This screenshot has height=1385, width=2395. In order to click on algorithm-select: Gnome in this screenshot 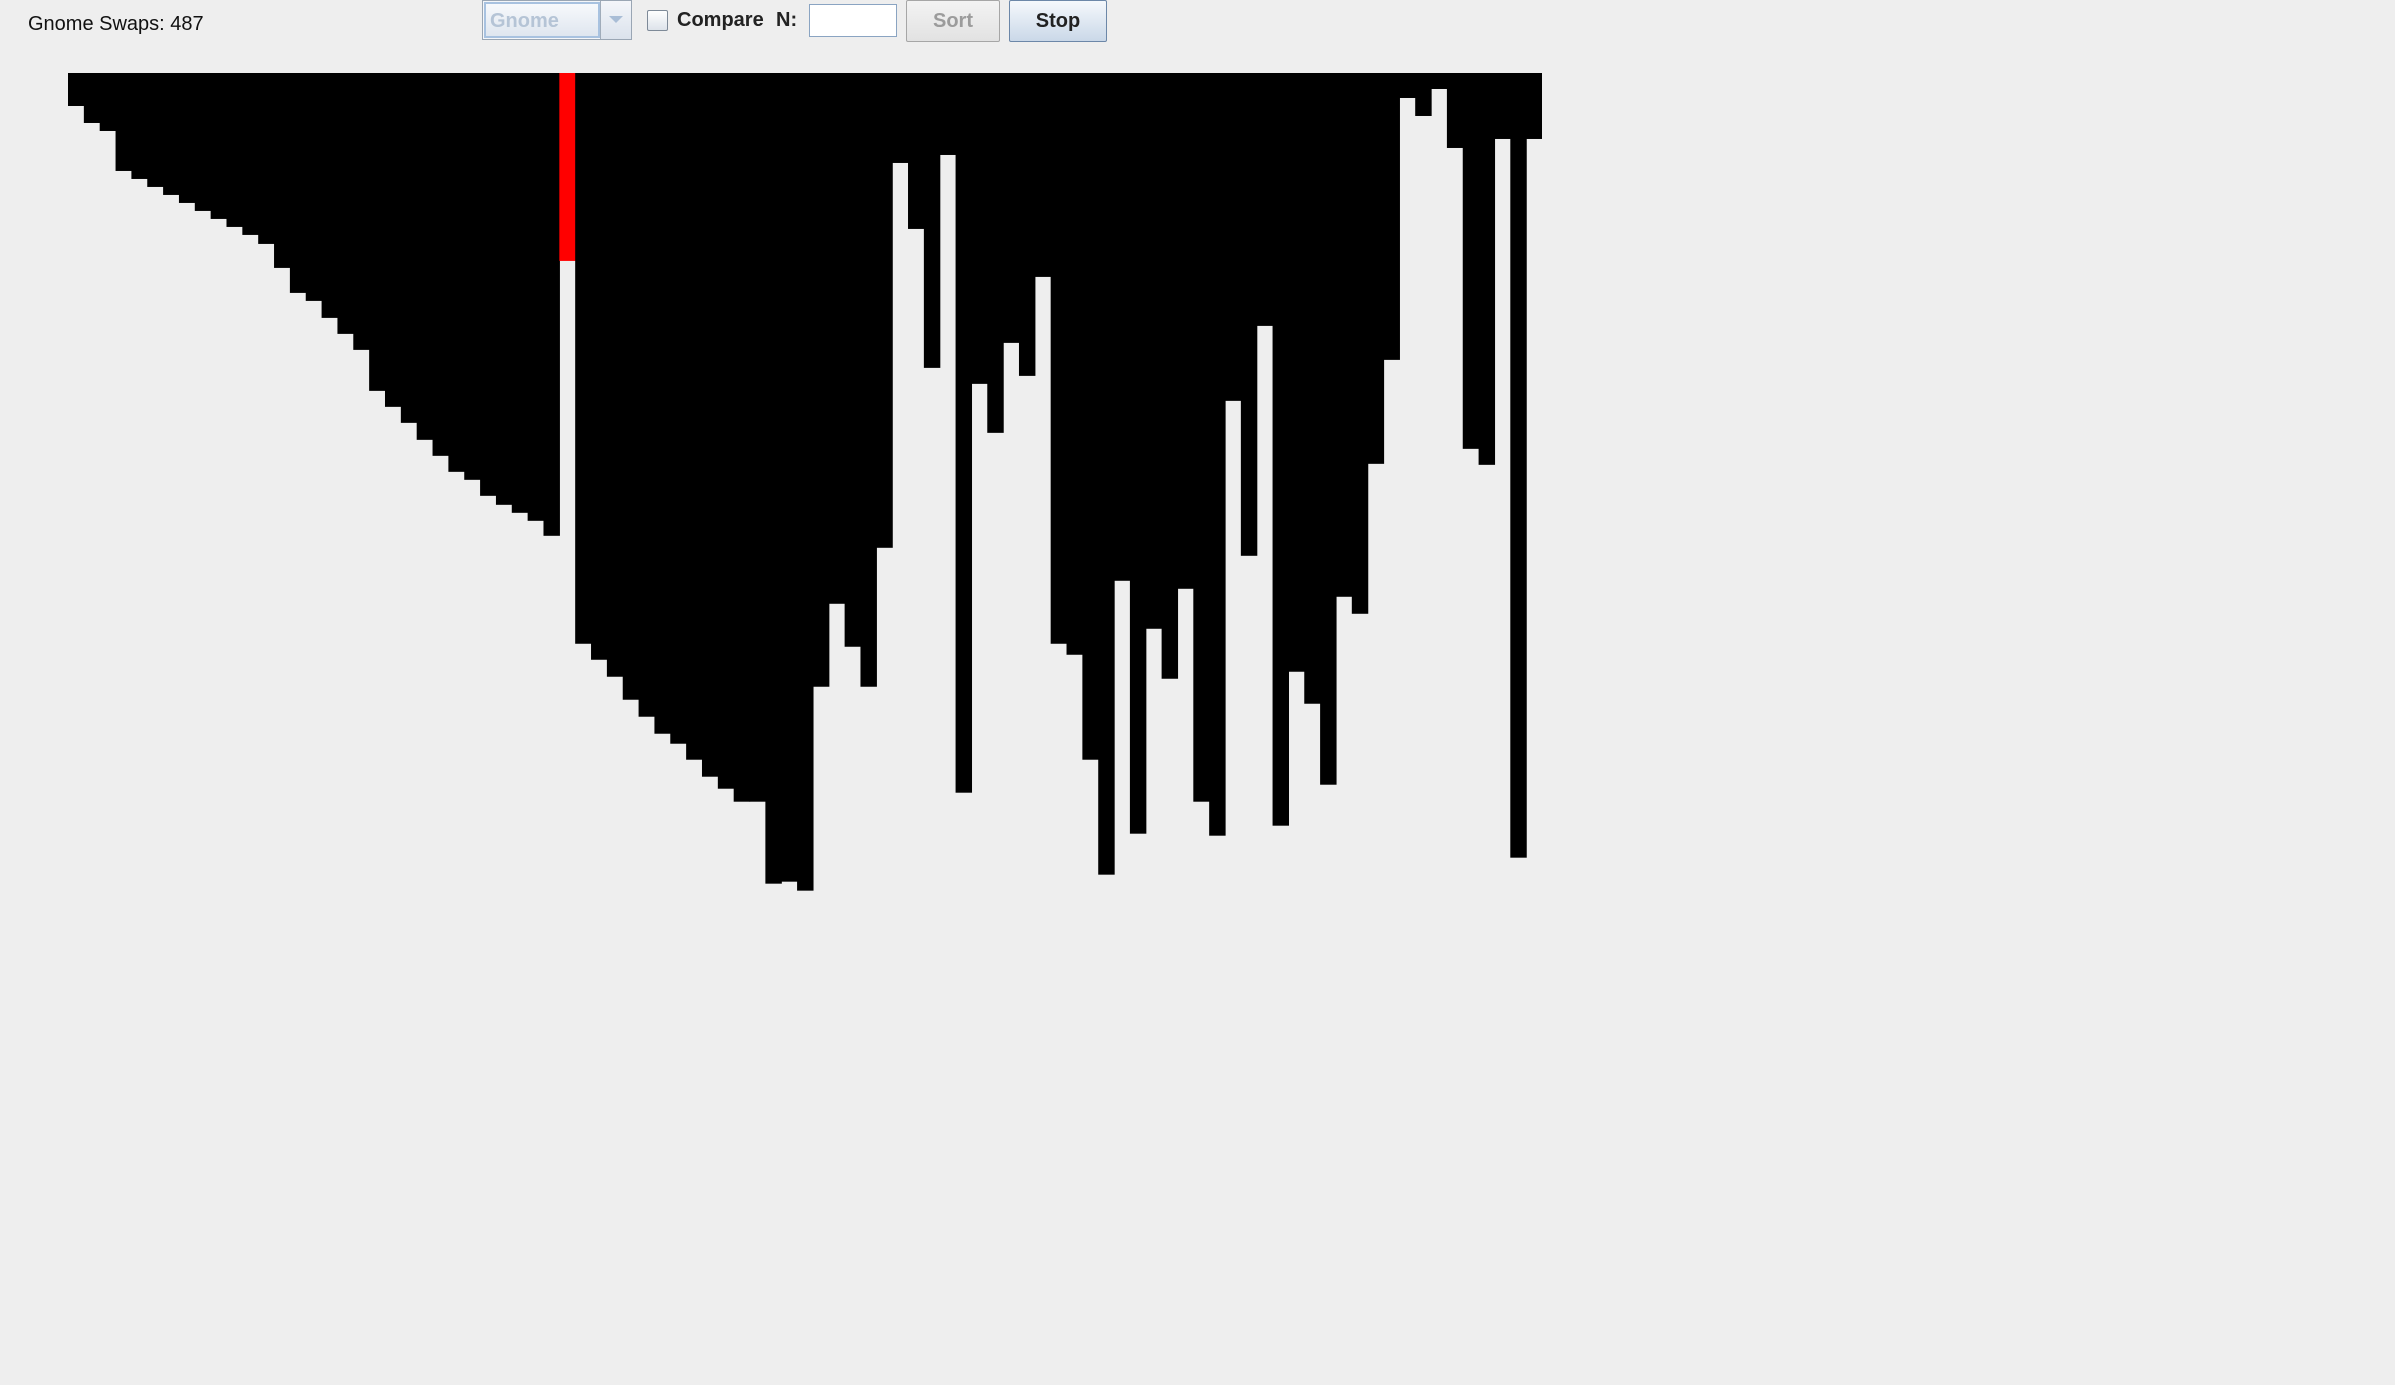, I will do `click(557, 20)`.